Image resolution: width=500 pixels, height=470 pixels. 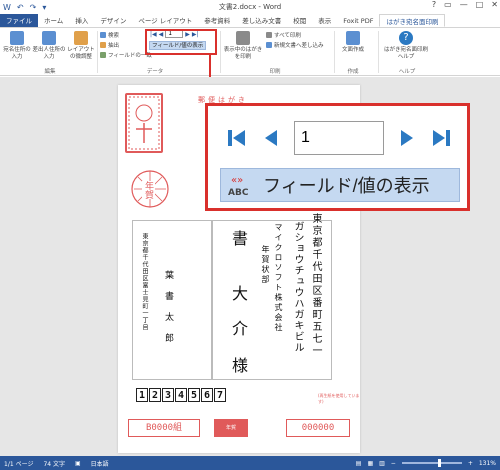 What do you see at coordinates (81, 38) in the screenshot?
I see `layout-adjust-icon` at bounding box center [81, 38].